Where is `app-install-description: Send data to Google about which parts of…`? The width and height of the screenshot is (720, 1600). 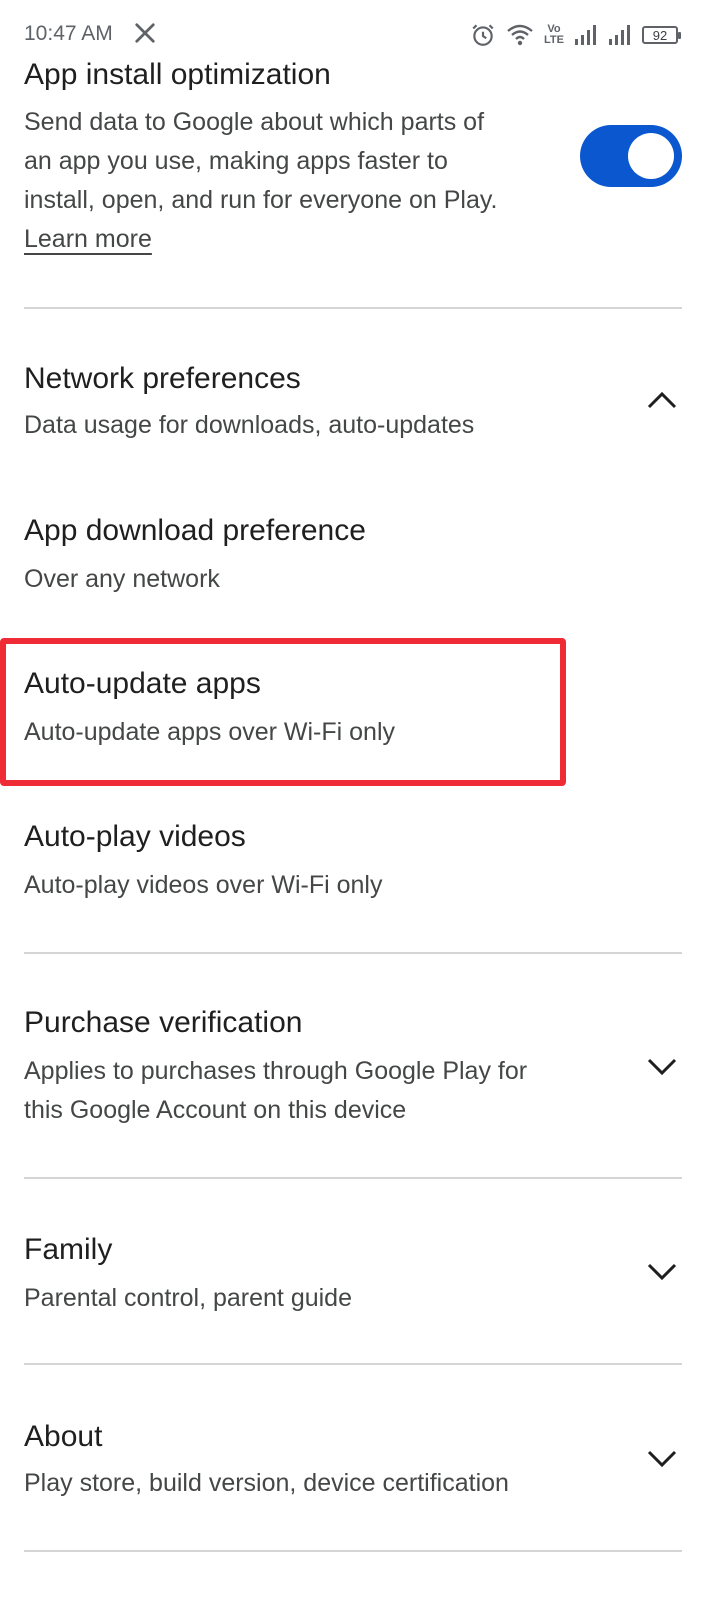
app-install-description: Send data to Google about which parts of… is located at coordinates (261, 180).